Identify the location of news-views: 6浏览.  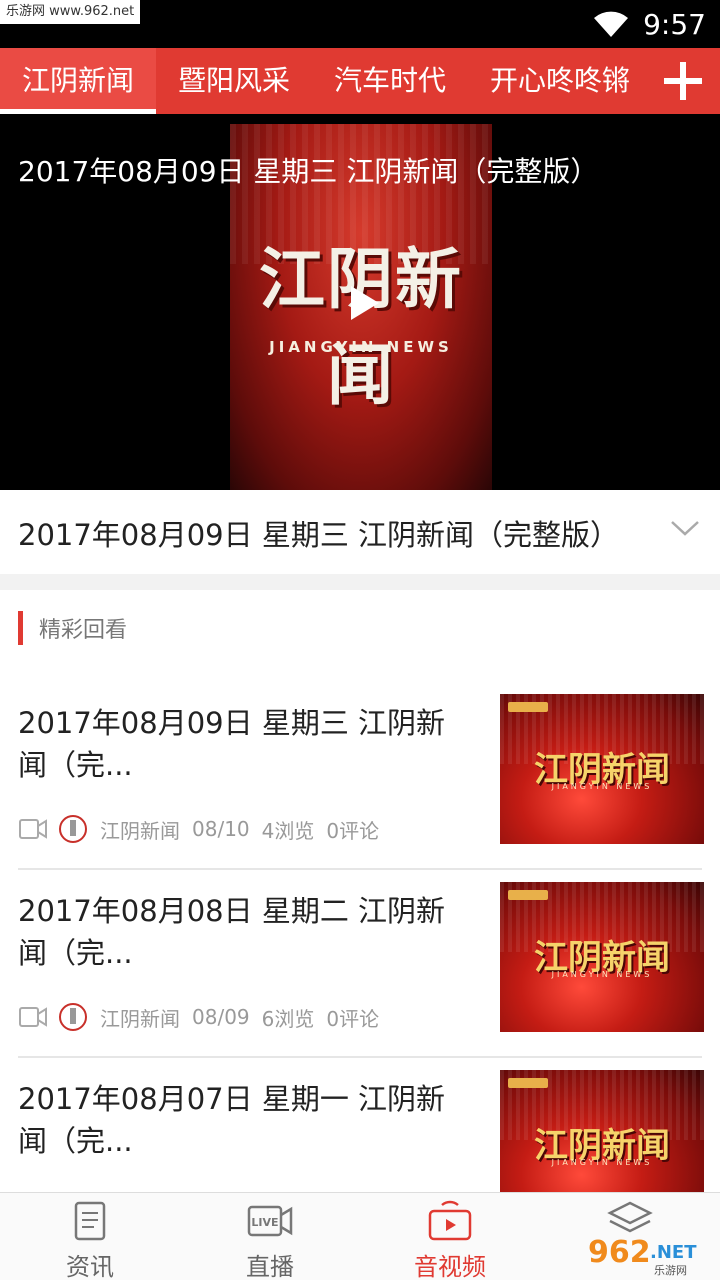
(288, 1018).